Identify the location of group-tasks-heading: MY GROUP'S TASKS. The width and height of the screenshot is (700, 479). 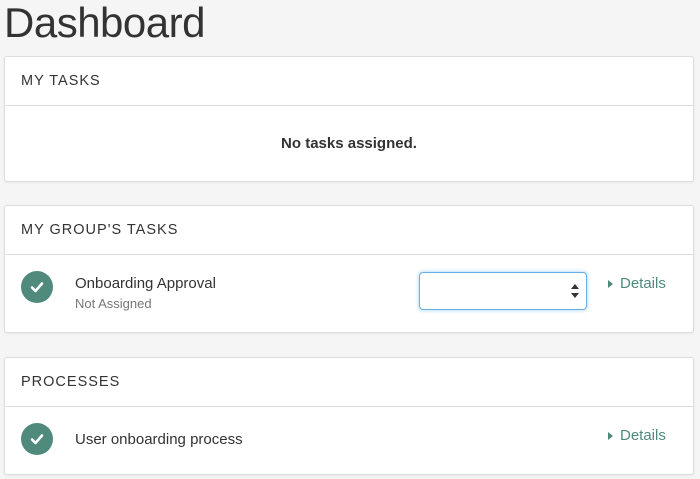
(349, 230).